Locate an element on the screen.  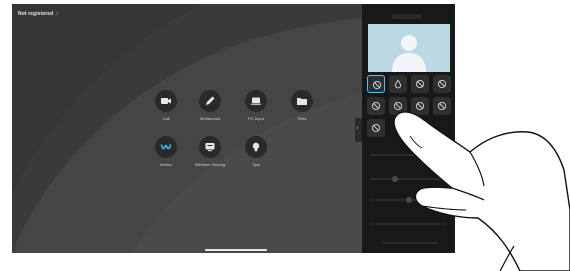
app-label: Webex is located at coordinates (166, 164).